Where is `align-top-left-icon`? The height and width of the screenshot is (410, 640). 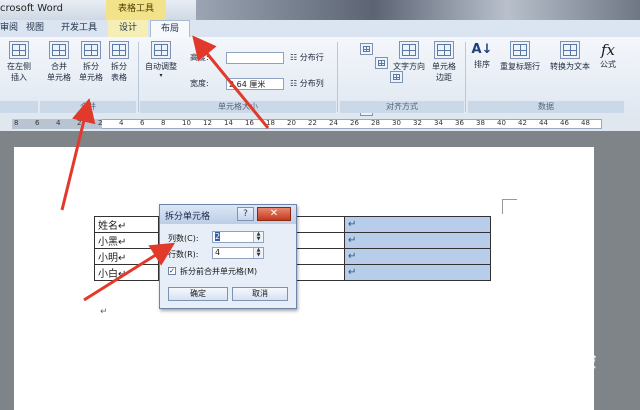 align-top-left-icon is located at coordinates (366, 49).